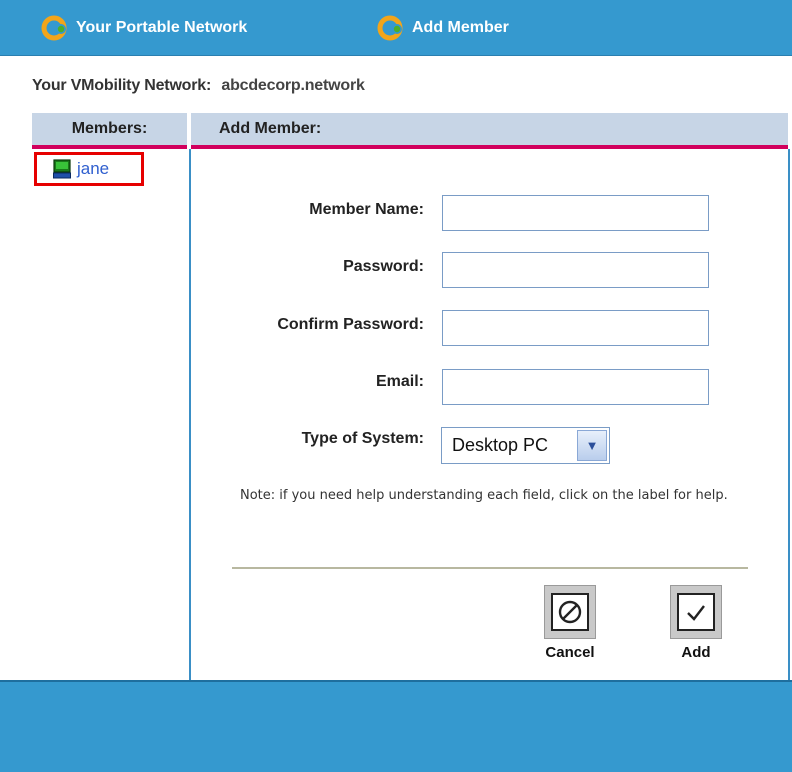  What do you see at coordinates (592, 445) in the screenshot?
I see `chevron-down-icon: ▼` at bounding box center [592, 445].